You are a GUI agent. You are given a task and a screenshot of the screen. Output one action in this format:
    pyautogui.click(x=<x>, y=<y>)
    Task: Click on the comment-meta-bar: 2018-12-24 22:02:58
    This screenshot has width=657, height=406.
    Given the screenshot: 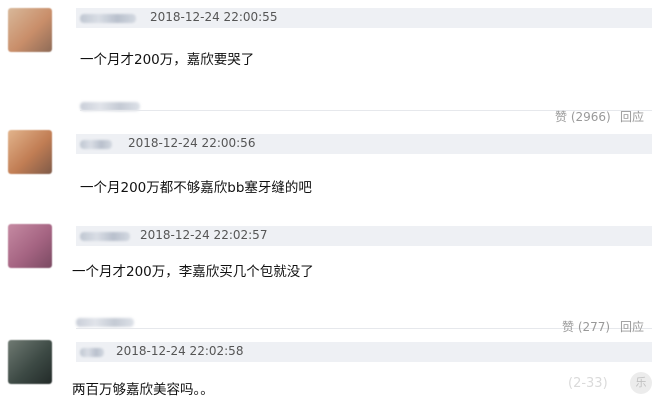 What is the action you would take?
    pyautogui.click(x=364, y=352)
    